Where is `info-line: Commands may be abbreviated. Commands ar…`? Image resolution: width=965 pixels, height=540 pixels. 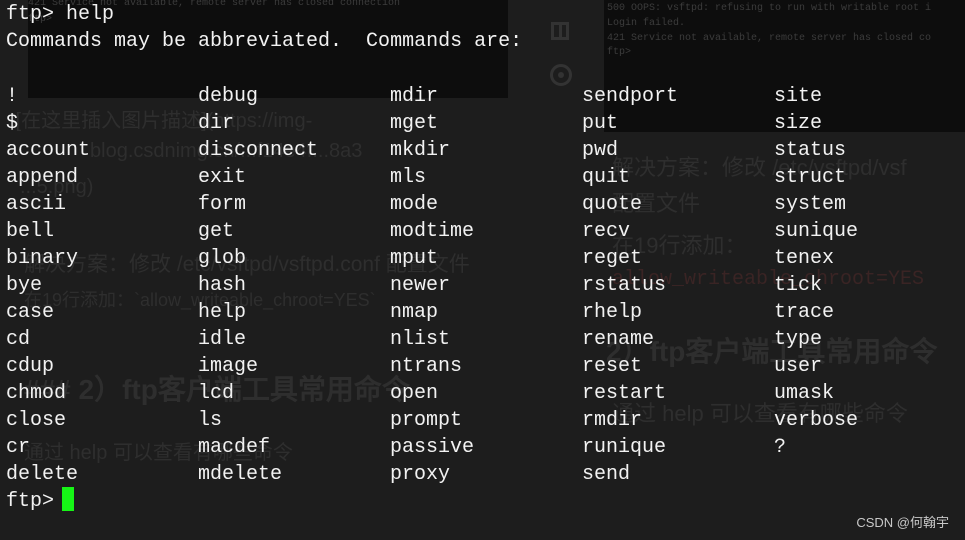
info-line: Commands may be abbreviated. Commands ar… is located at coordinates (264, 41).